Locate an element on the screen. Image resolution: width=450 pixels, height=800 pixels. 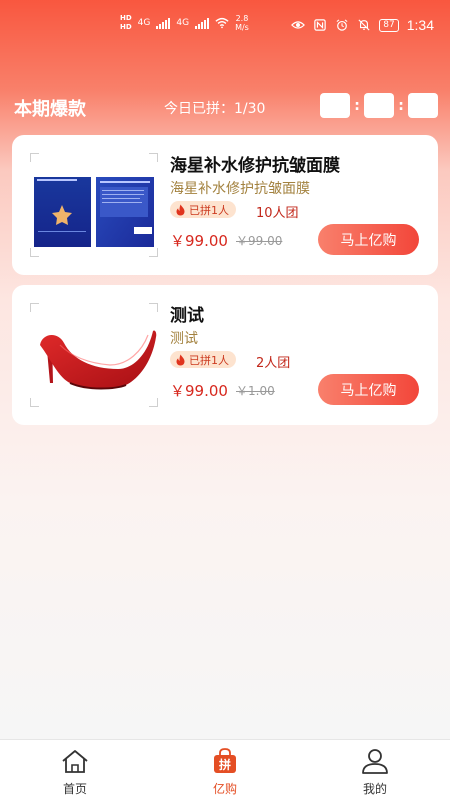
nfc-icon is located at coordinates (320, 25).